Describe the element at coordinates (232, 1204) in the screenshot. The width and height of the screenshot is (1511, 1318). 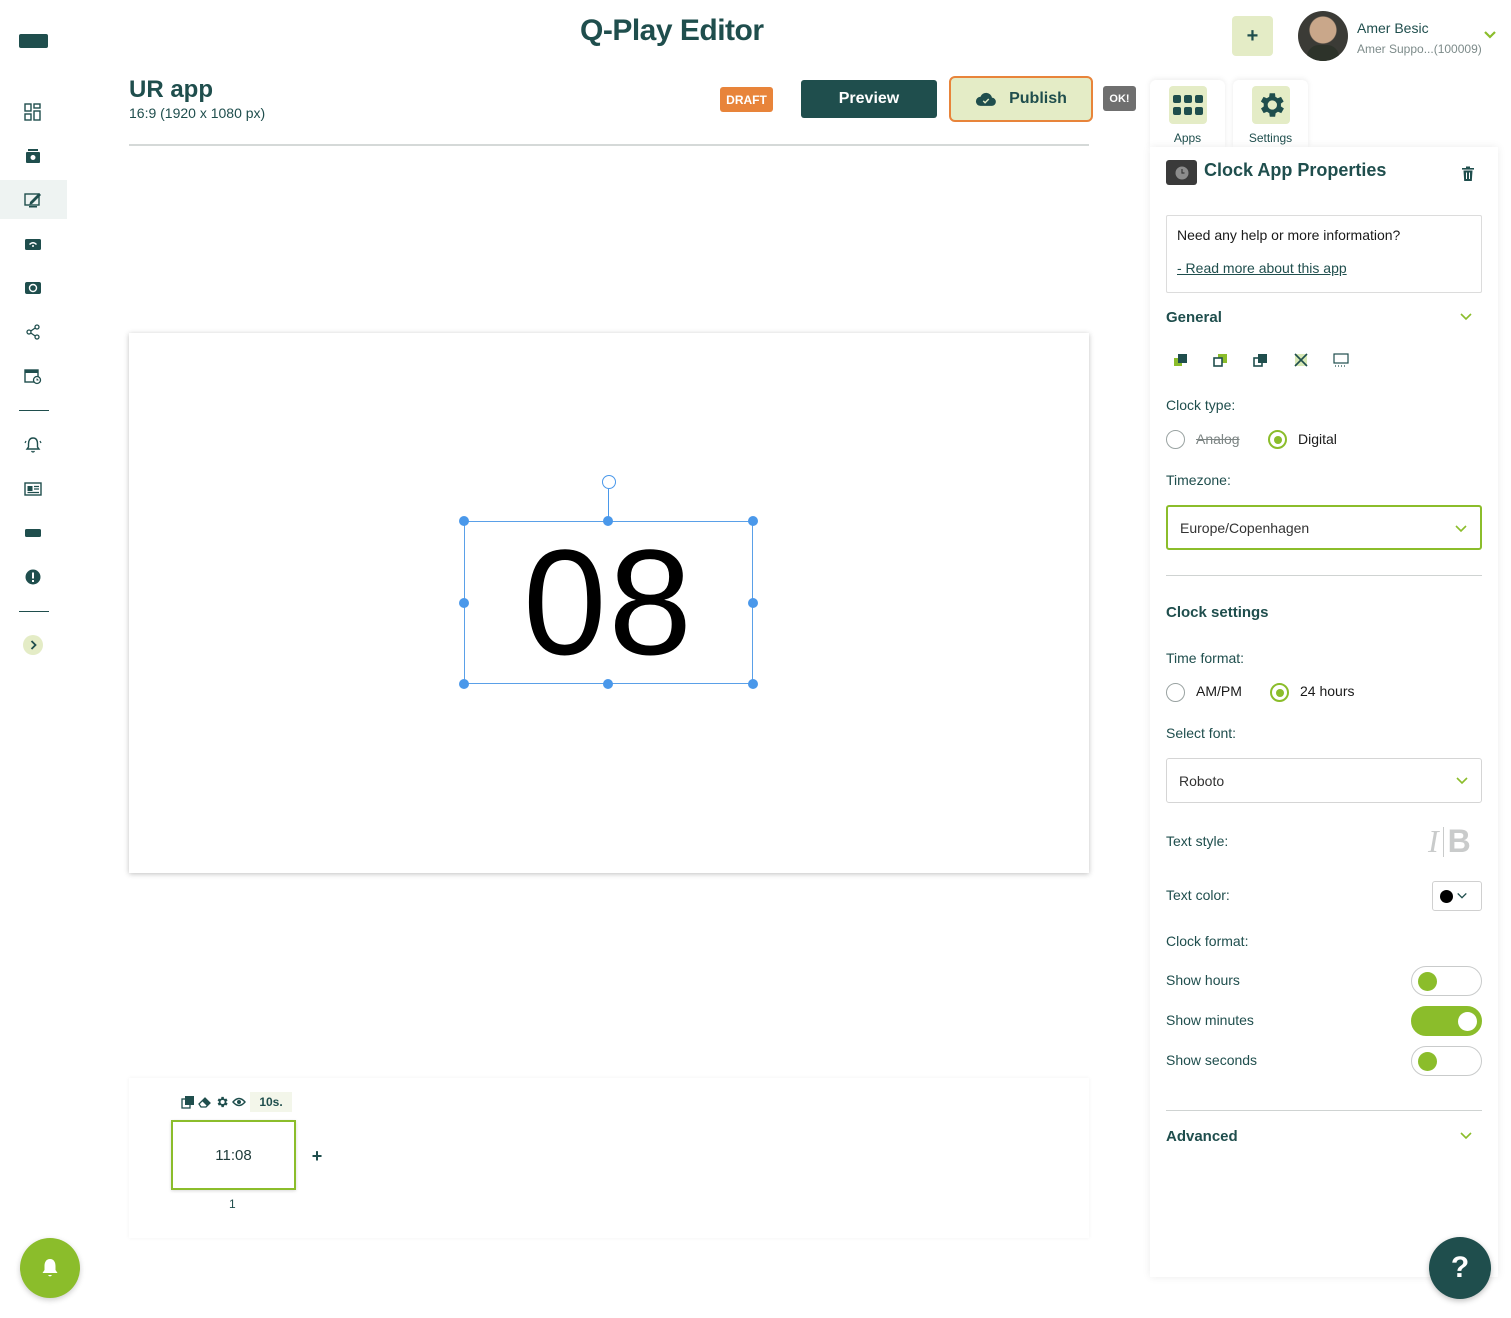
I see `slide-number: 1` at that location.